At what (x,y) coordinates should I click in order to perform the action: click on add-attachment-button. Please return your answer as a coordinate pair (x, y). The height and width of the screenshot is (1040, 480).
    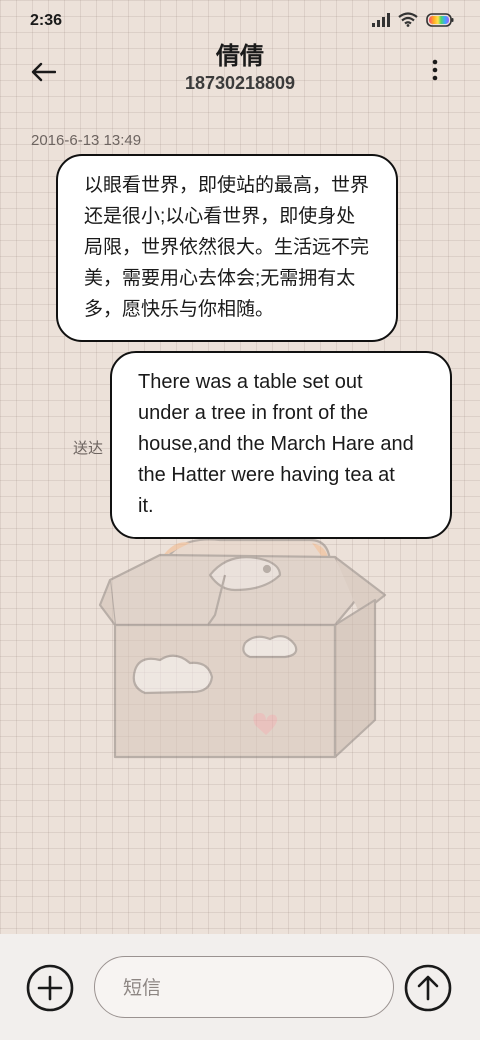
    Looking at the image, I should click on (50, 988).